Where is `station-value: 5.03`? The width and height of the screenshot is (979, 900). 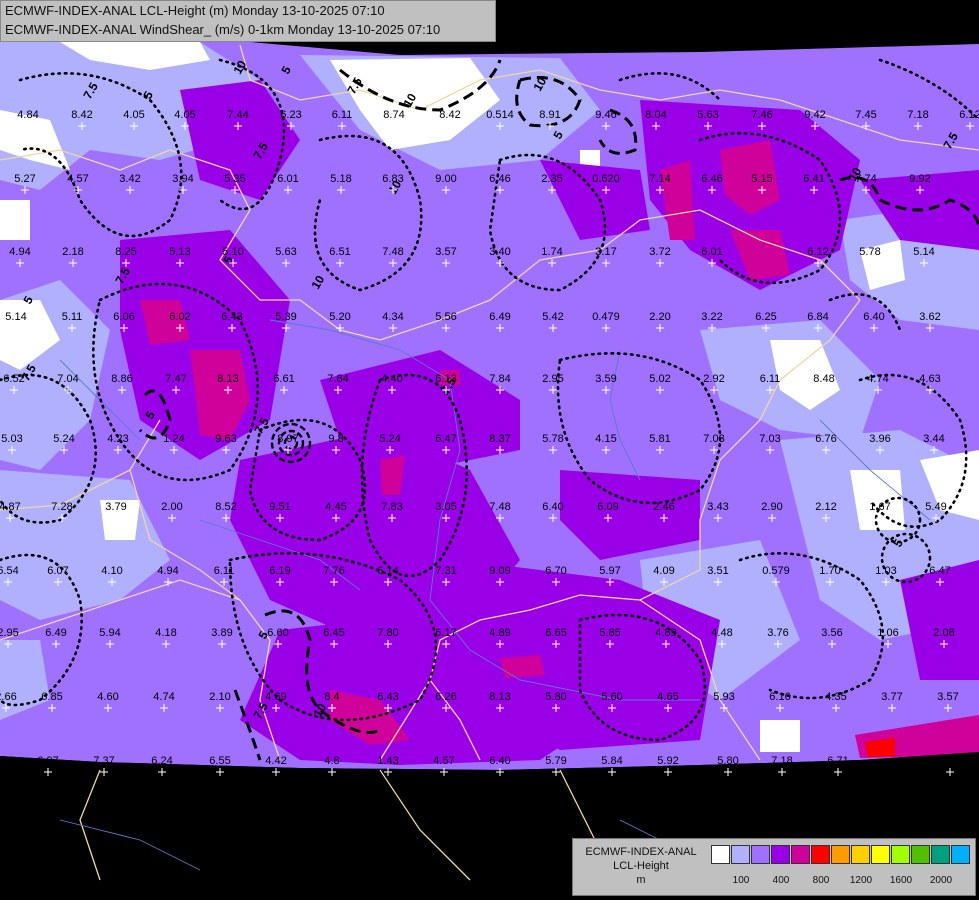
station-value: 5.03 is located at coordinates (11, 439).